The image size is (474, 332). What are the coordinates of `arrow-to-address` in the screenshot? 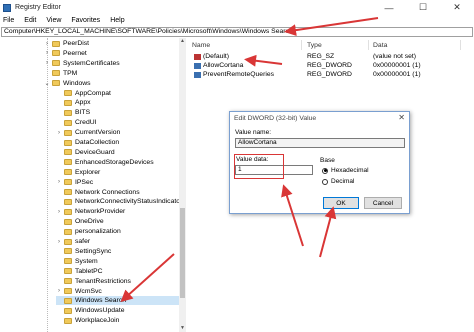 It's located at (331, 27).